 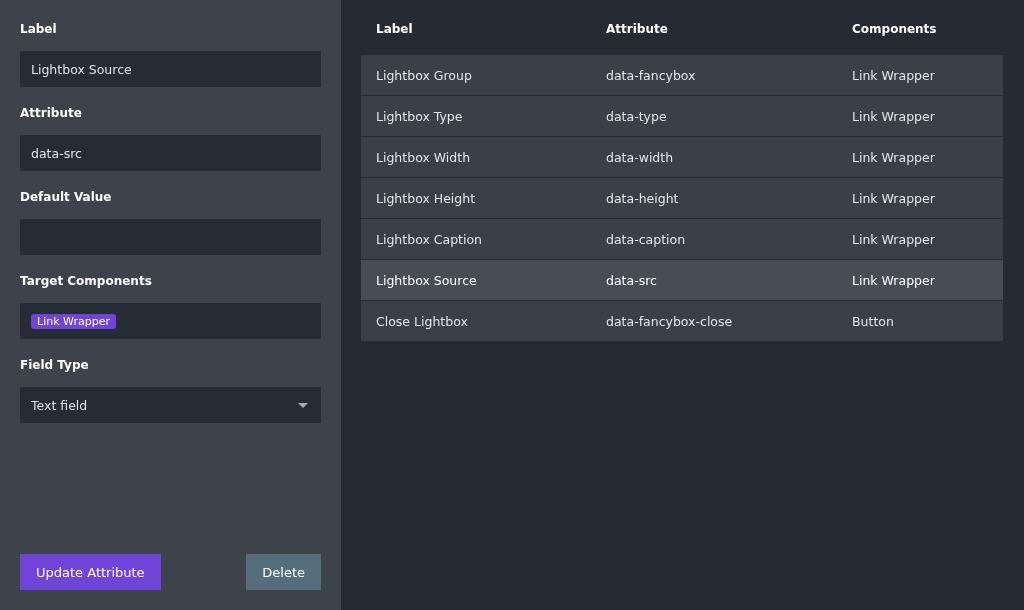 I want to click on table-cell-text: data-fancybox, so click(x=651, y=75).